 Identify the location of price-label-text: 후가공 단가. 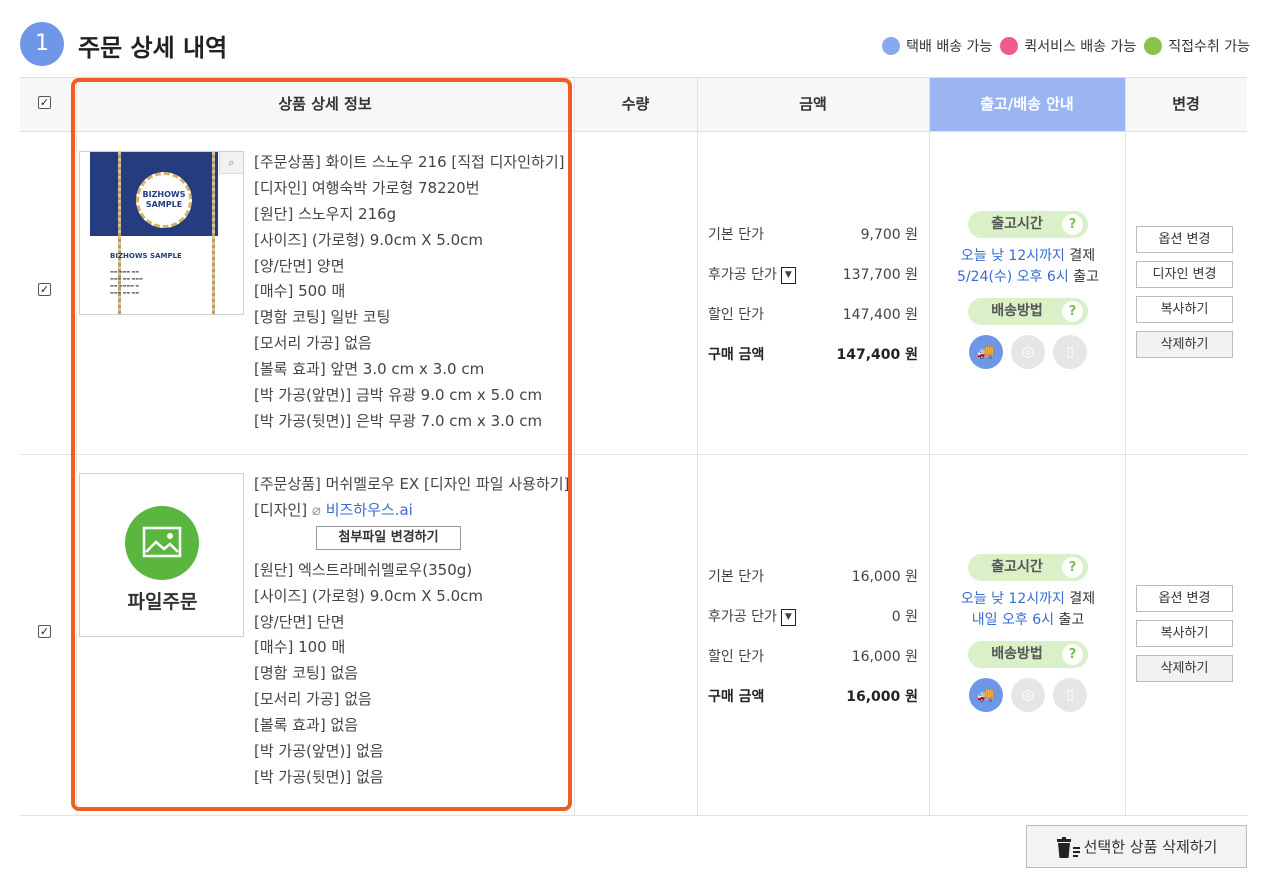
(742, 617).